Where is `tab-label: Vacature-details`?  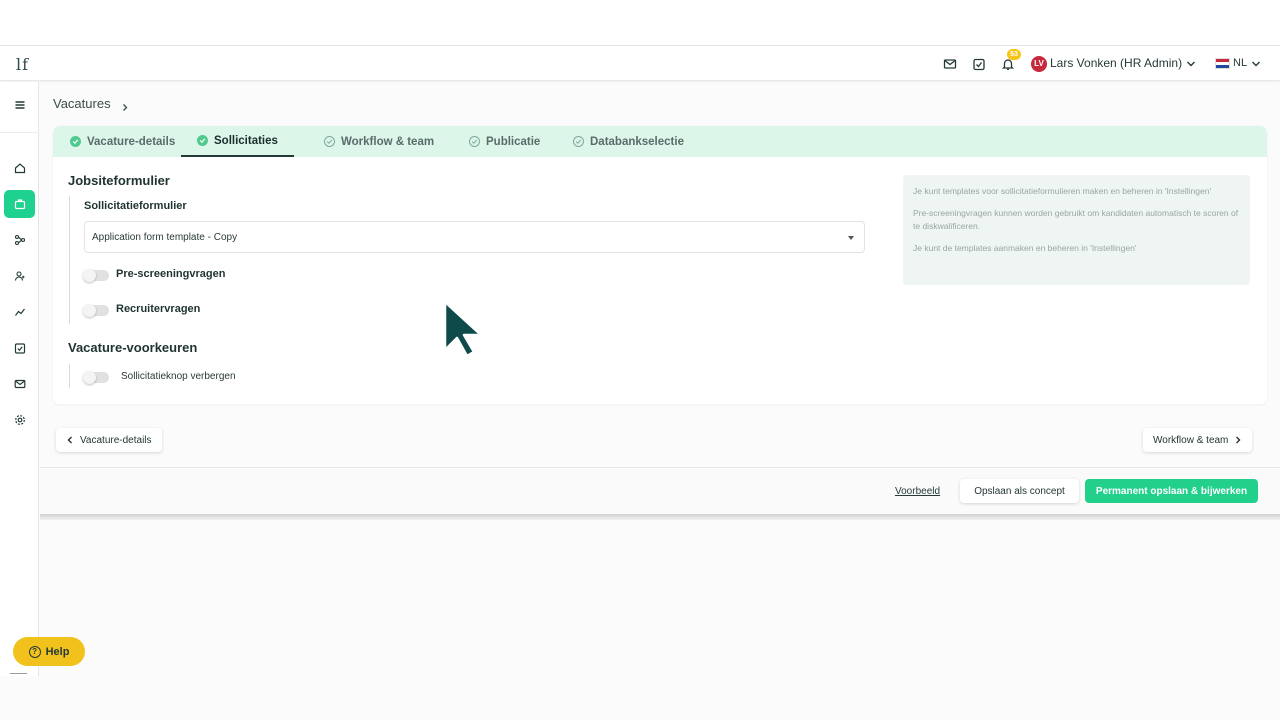 tab-label: Vacature-details is located at coordinates (131, 141).